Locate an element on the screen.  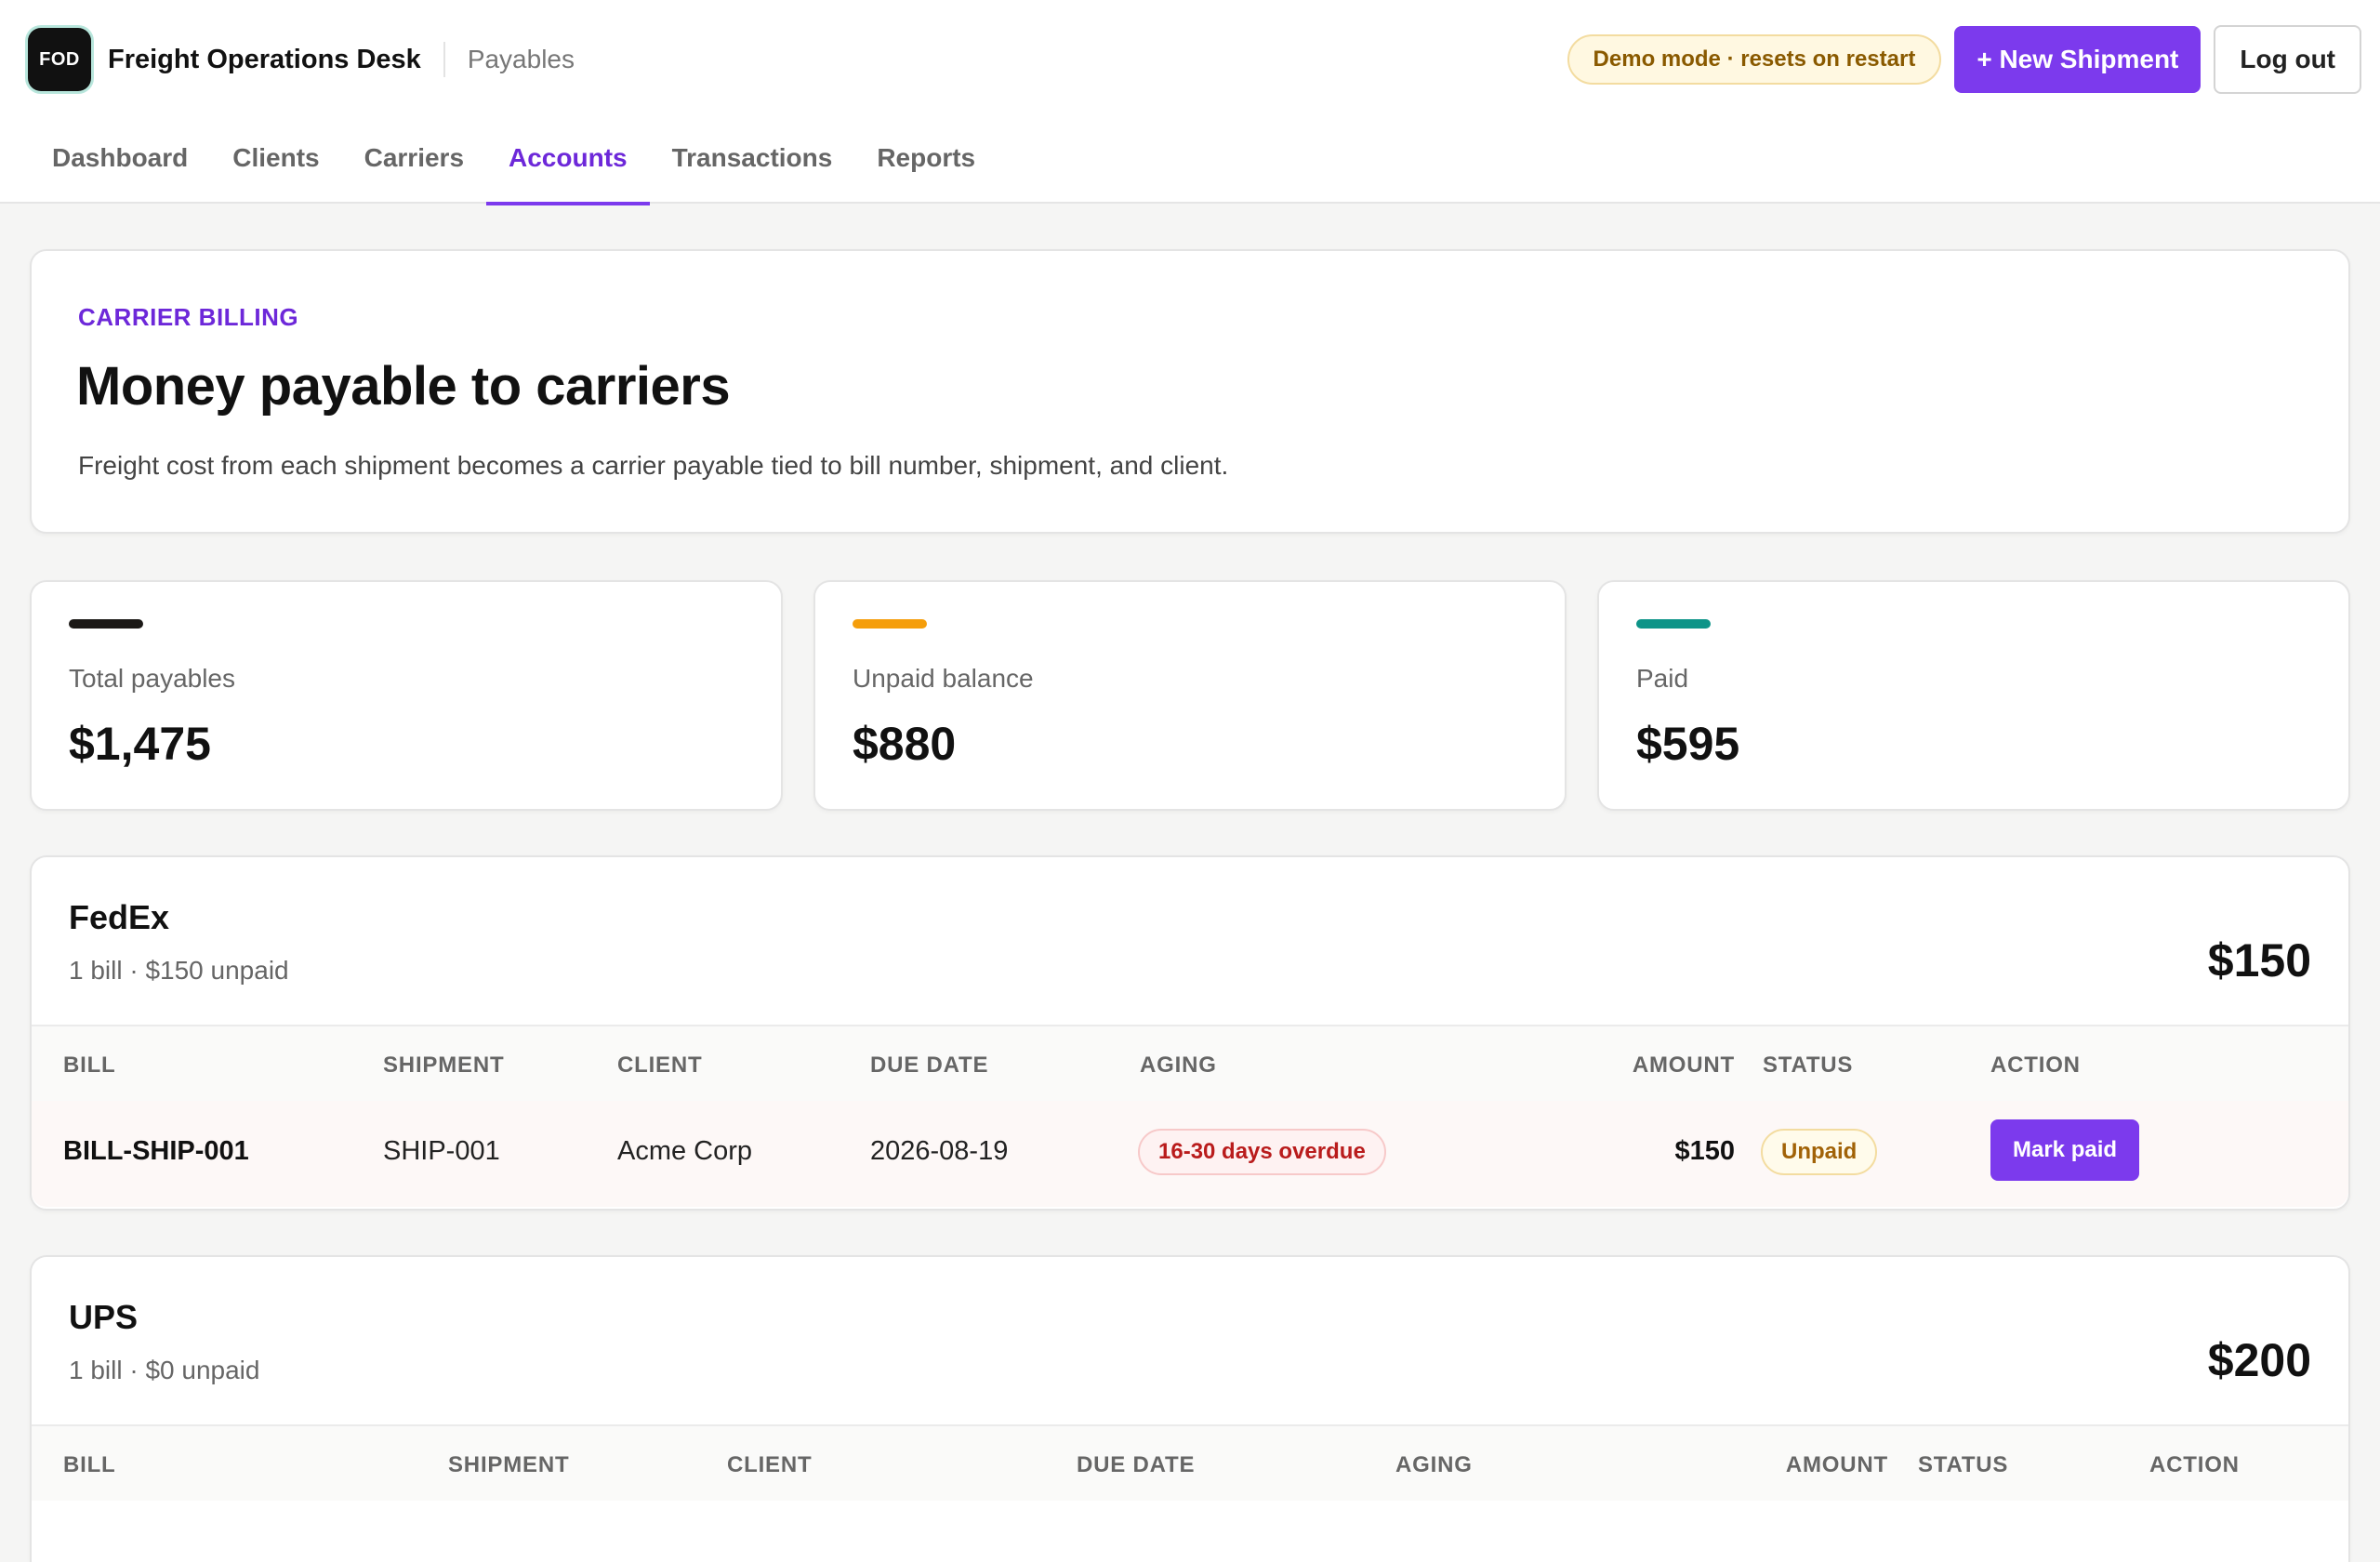
app-logo: FOD is located at coordinates (59, 59).